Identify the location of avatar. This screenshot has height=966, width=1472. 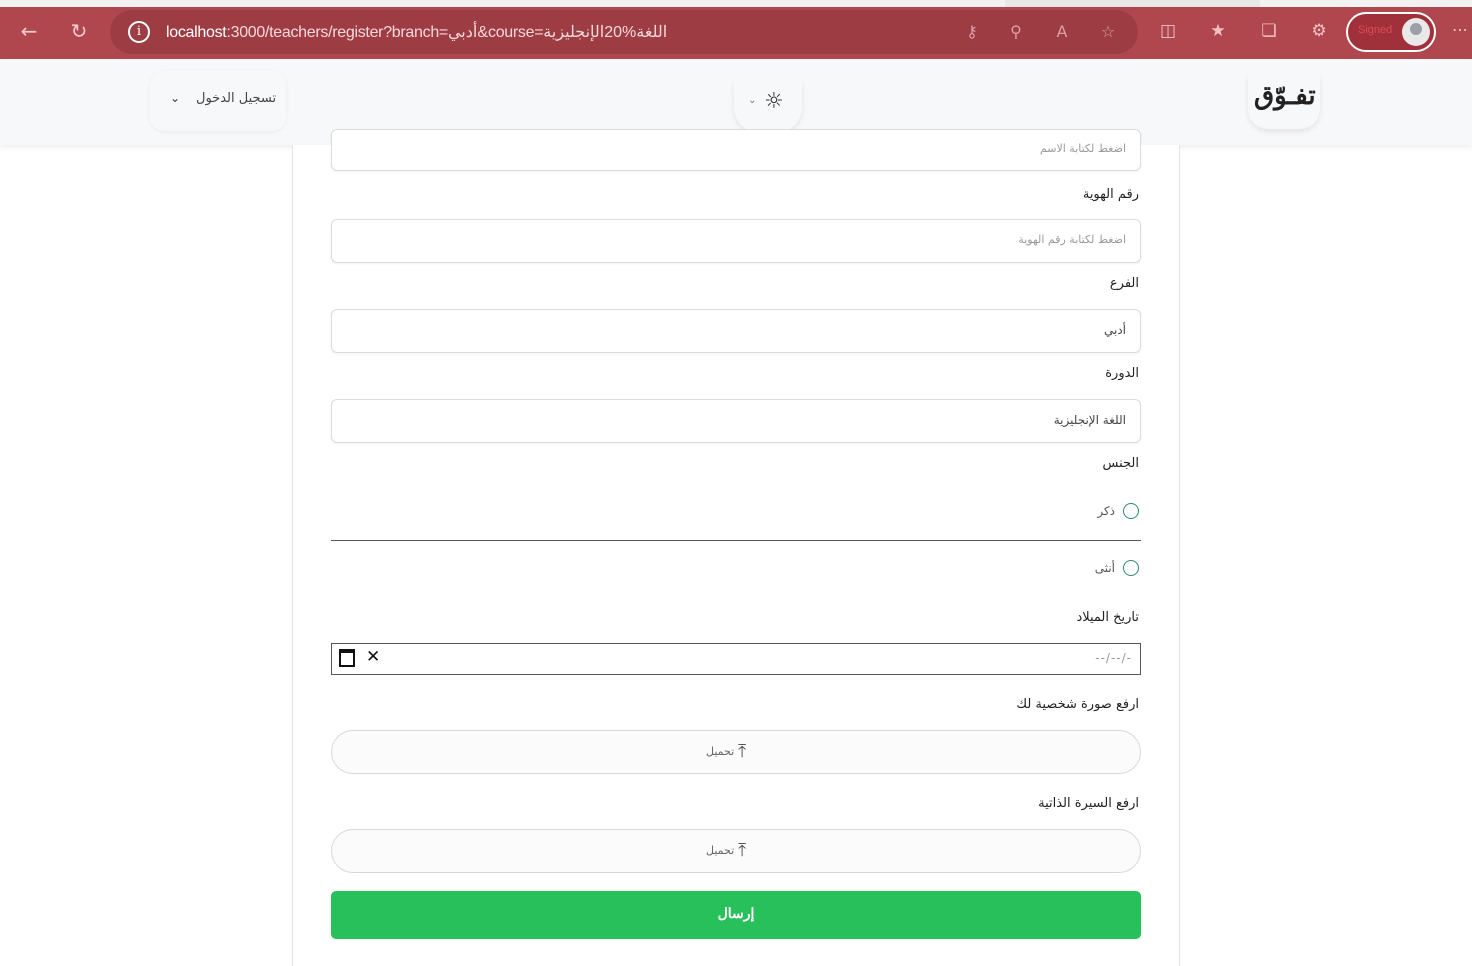
(1416, 32).